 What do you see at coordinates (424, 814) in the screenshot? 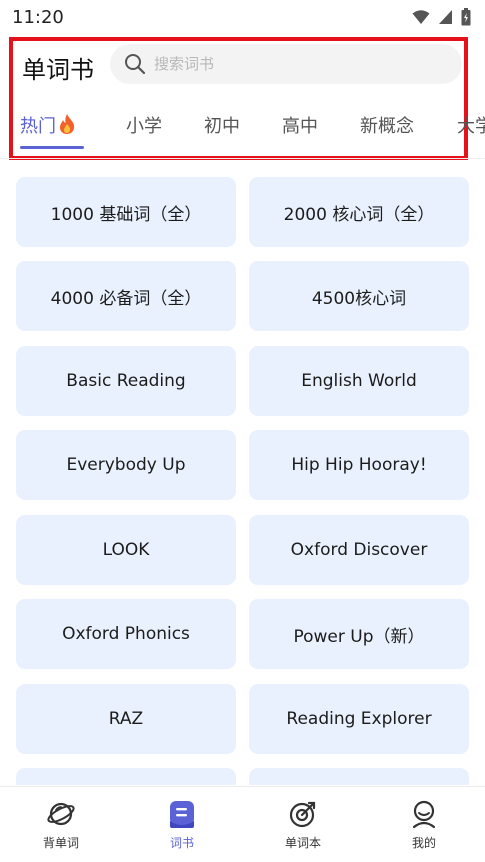
I see `profile-icon` at bounding box center [424, 814].